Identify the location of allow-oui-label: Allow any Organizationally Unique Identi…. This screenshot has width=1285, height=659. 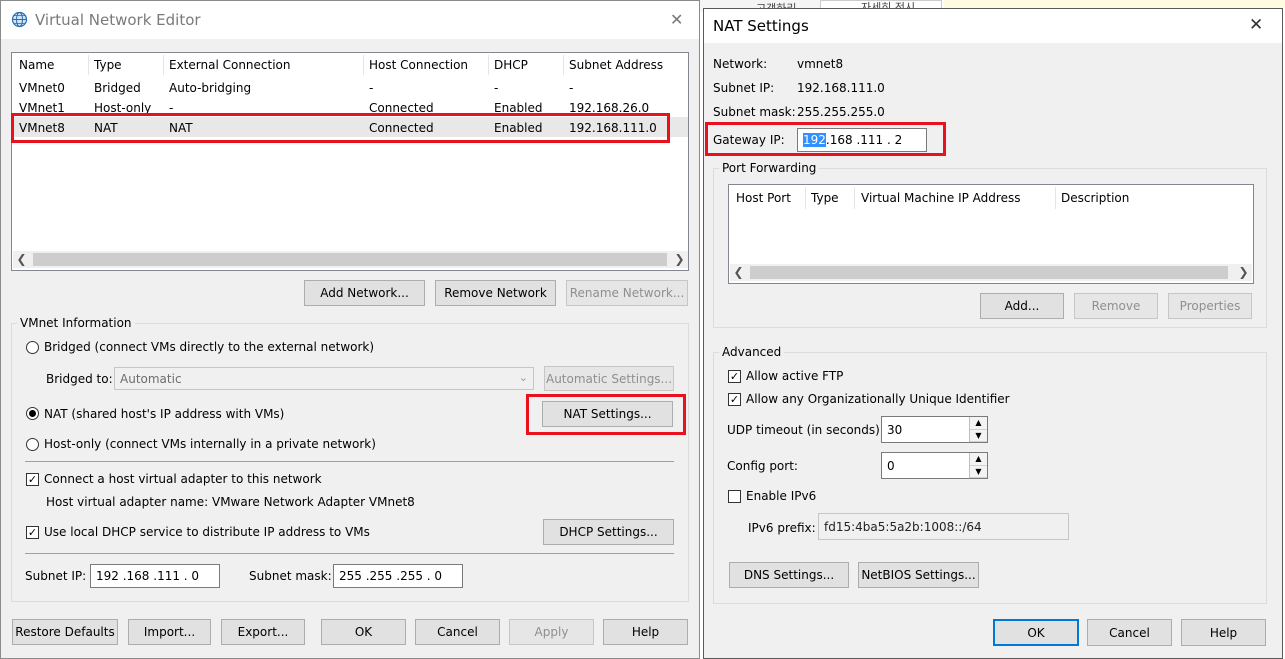
(878, 399).